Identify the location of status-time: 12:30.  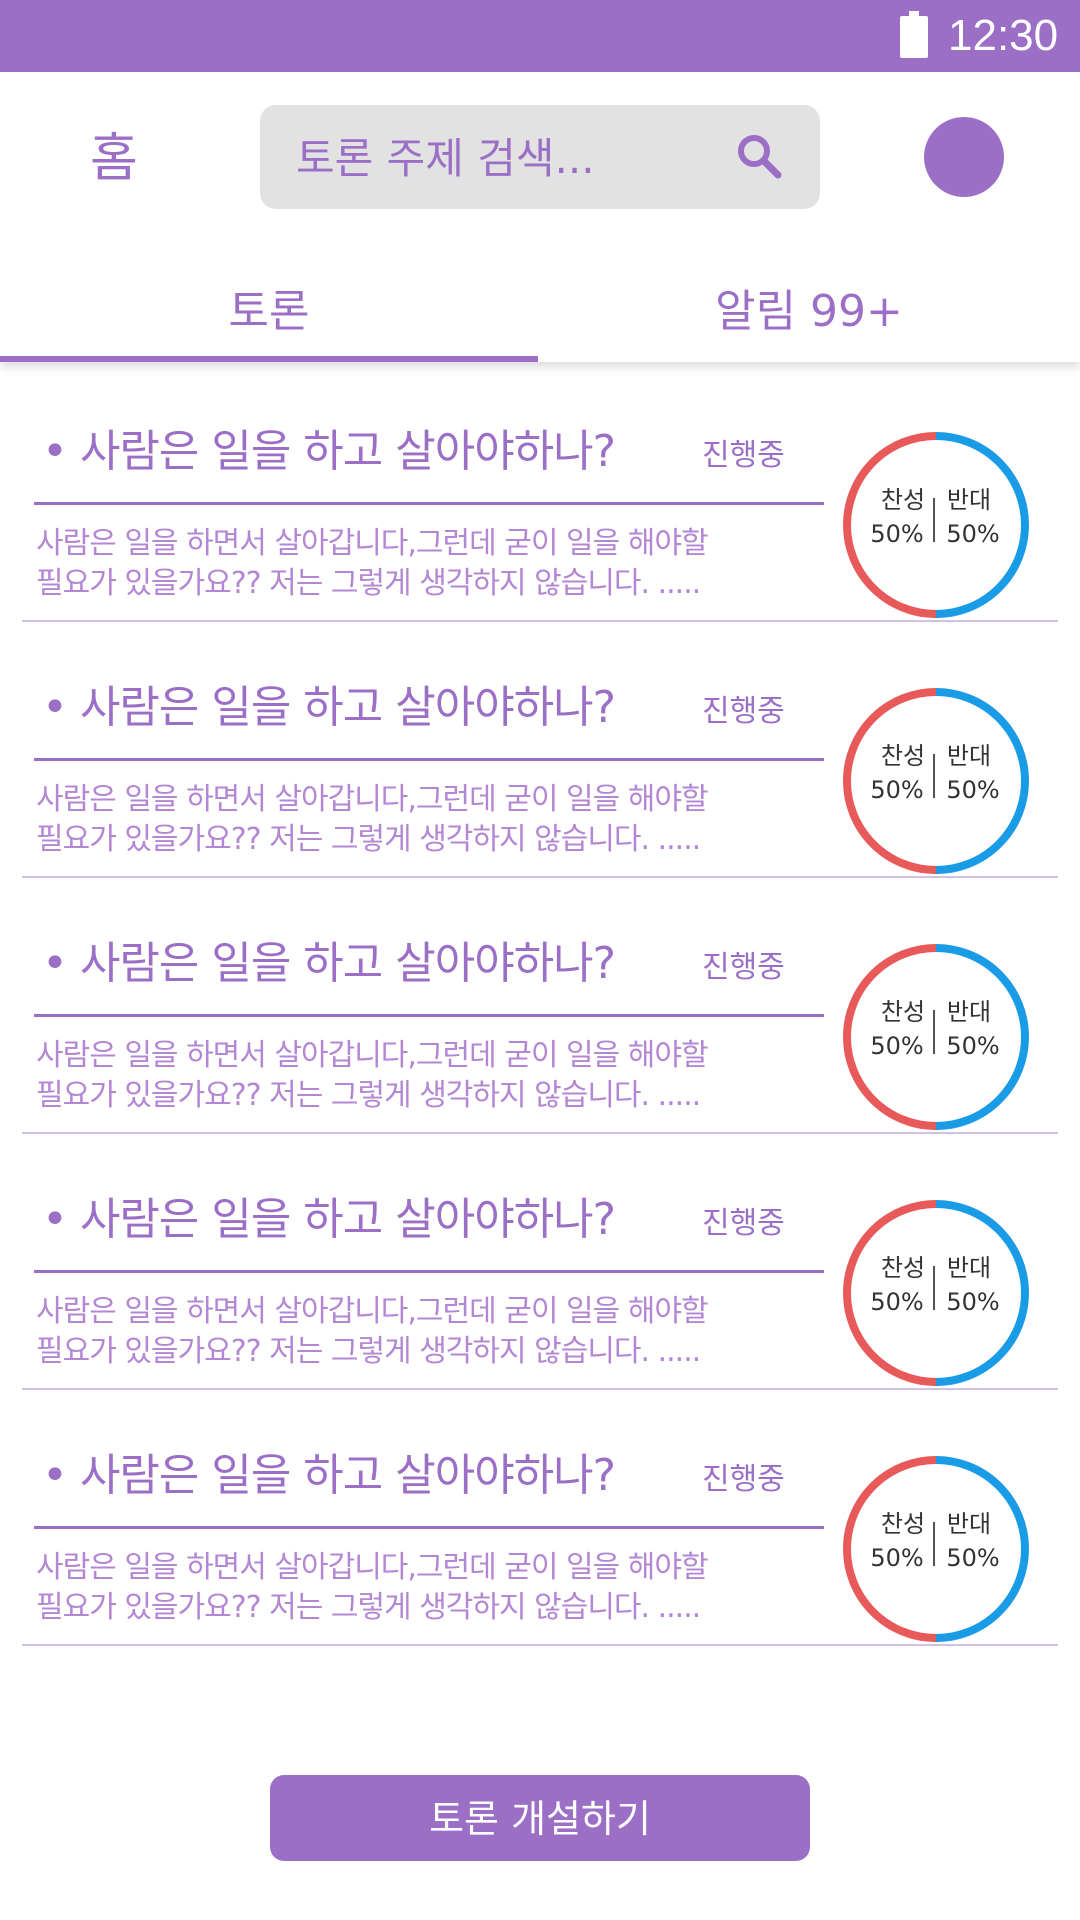
(1003, 35).